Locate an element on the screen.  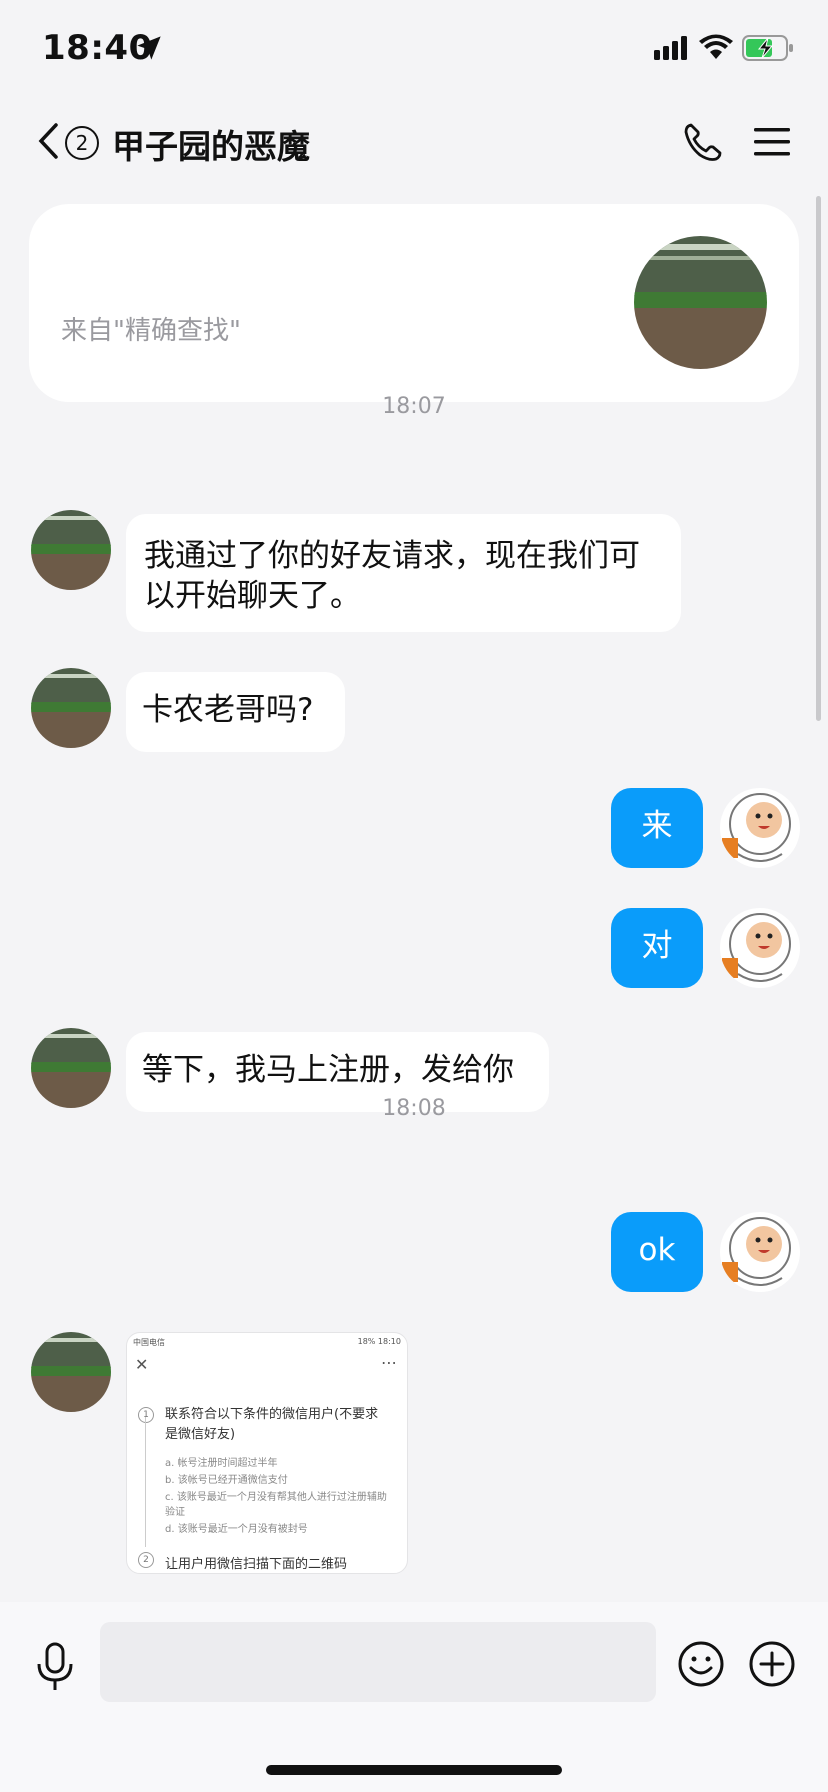
microphone-icon is located at coordinates (55, 1667).